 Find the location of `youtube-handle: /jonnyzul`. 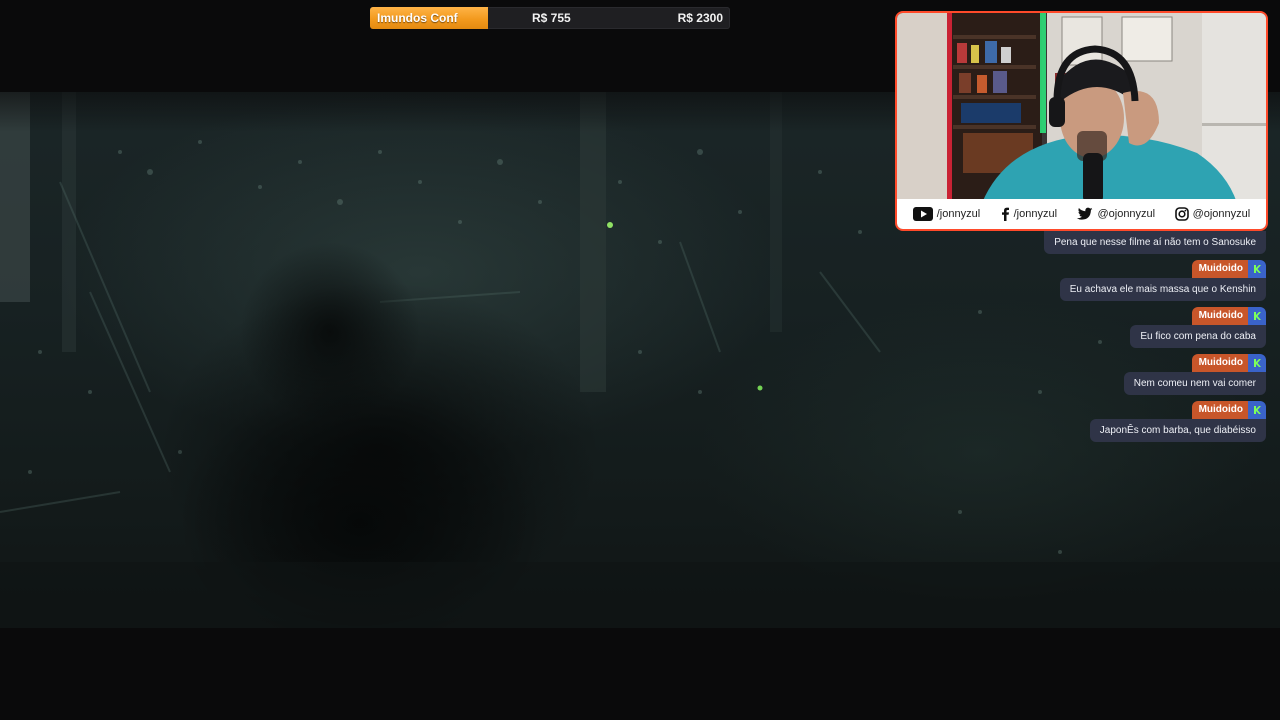

youtube-handle: /jonnyzul is located at coordinates (958, 214).